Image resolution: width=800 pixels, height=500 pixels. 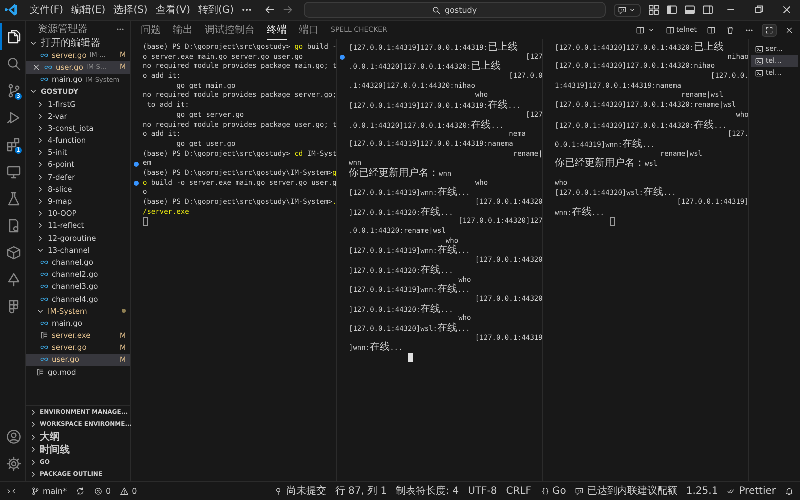 I want to click on warning-icon, so click(x=125, y=491).